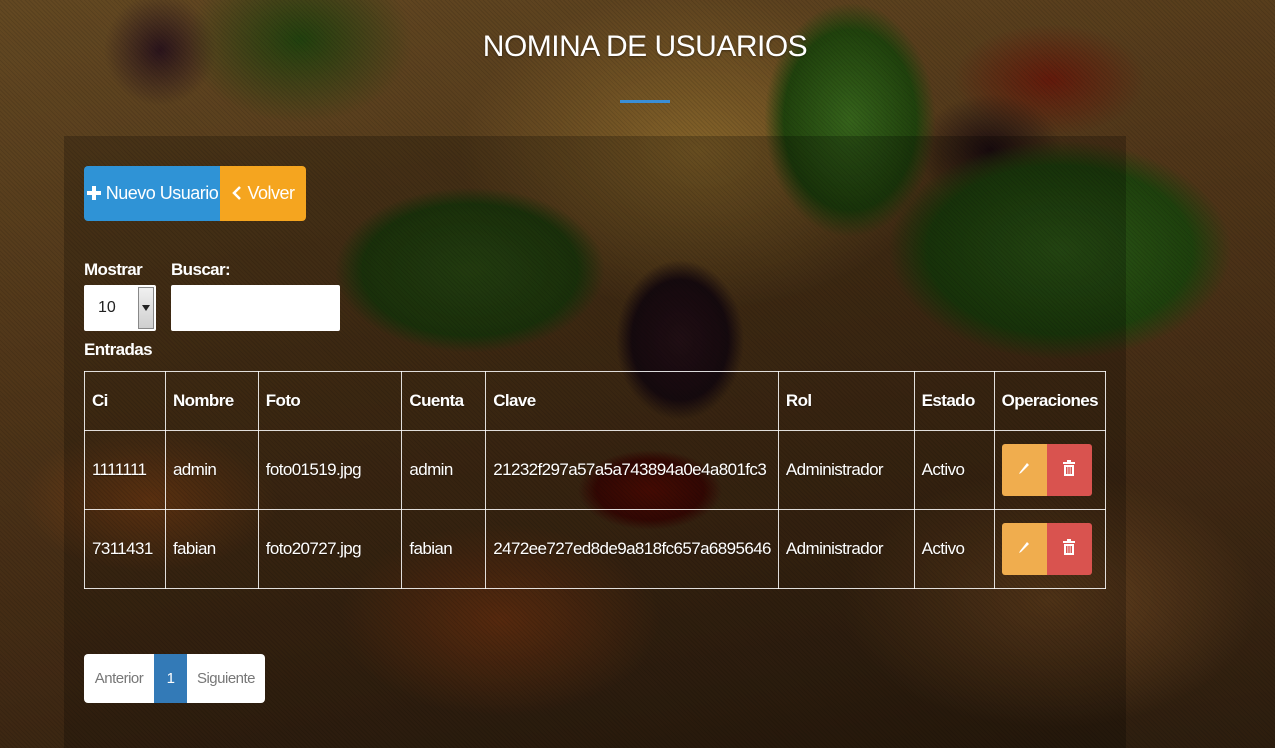 The height and width of the screenshot is (748, 1275). What do you see at coordinates (125, 470) in the screenshot?
I see `cell-ci: 1111111` at bounding box center [125, 470].